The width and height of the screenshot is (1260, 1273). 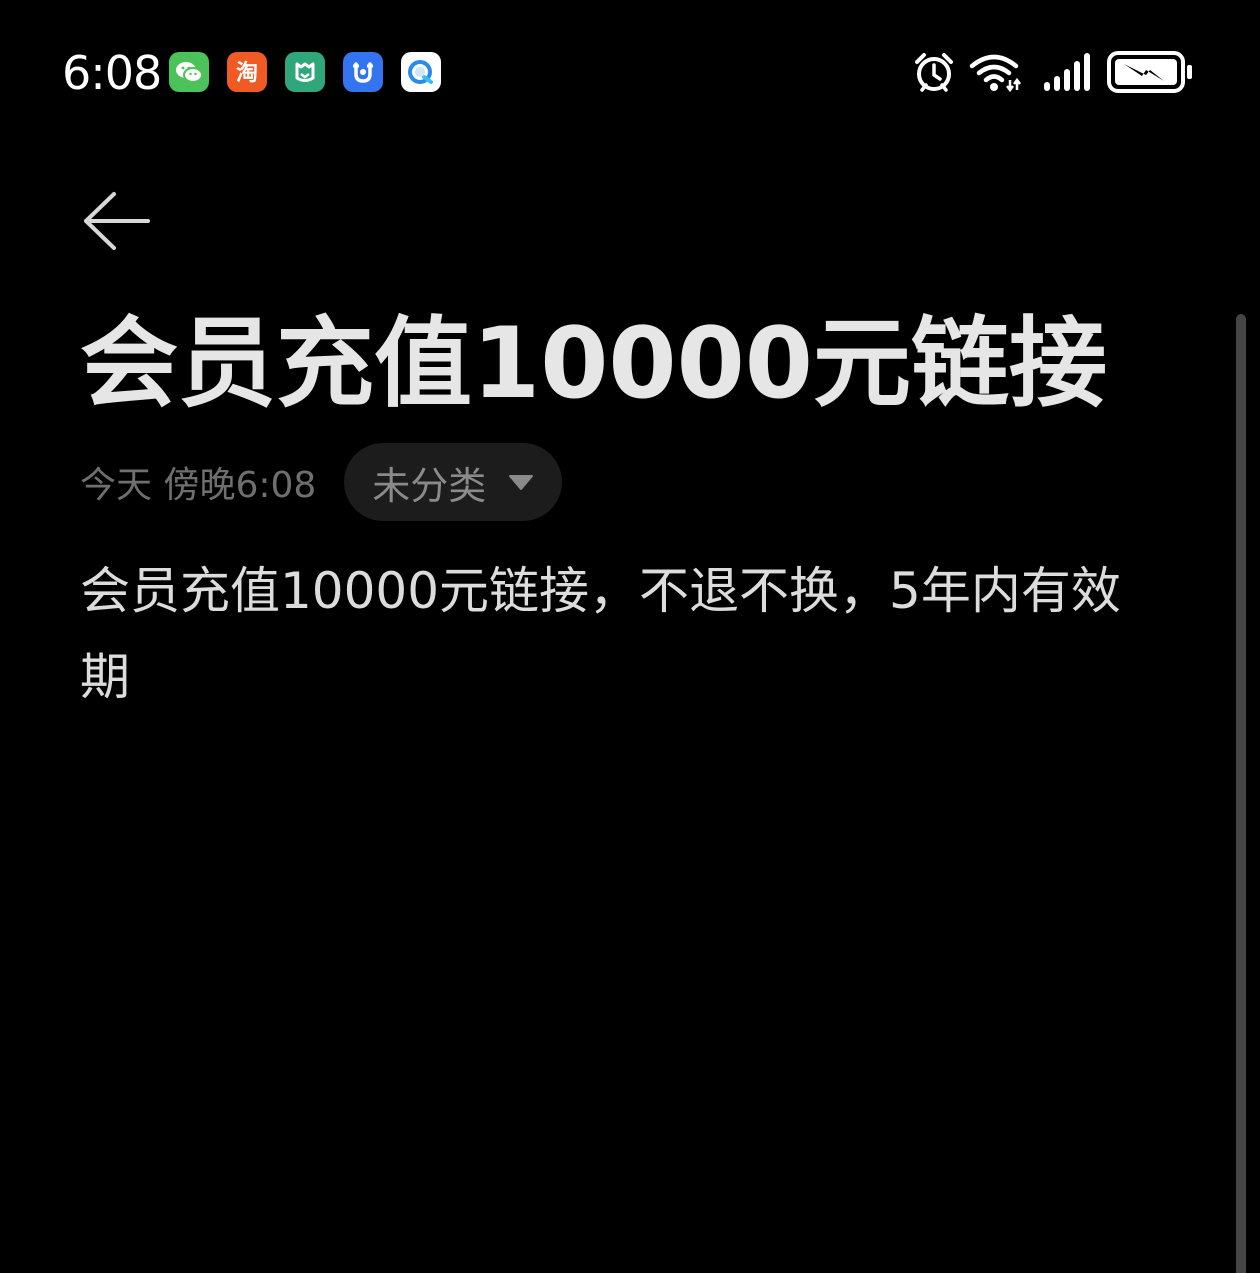 I want to click on back-button, so click(x=118, y=222).